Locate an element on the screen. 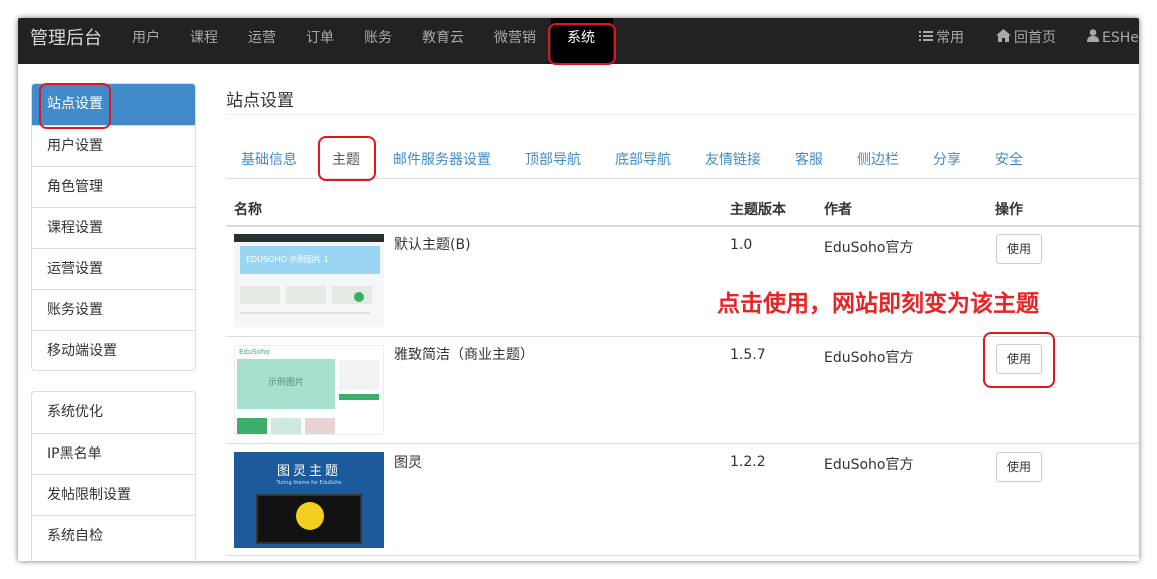 The height and width of the screenshot is (579, 1157). col-header-action: 操作 is located at coordinates (1009, 210).